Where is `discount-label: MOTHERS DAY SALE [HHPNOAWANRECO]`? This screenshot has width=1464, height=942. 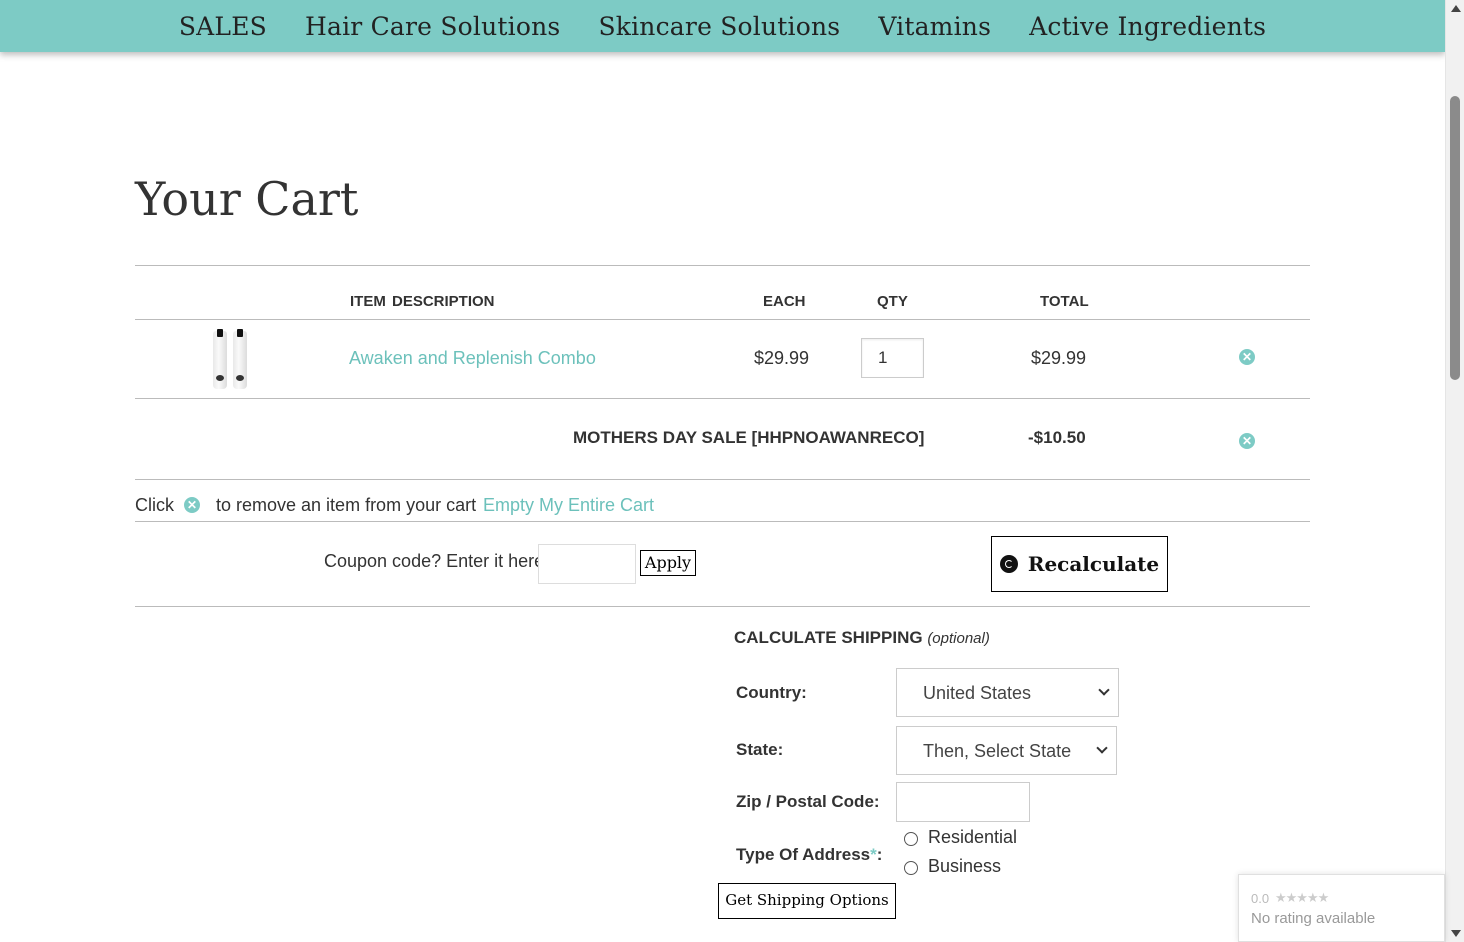 discount-label: MOTHERS DAY SALE [HHPNOAWANRECO] is located at coordinates (749, 437).